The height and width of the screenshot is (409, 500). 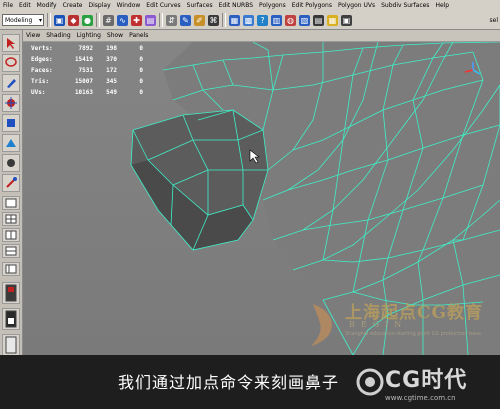 I want to click on menu-create: Create, so click(x=73, y=5).